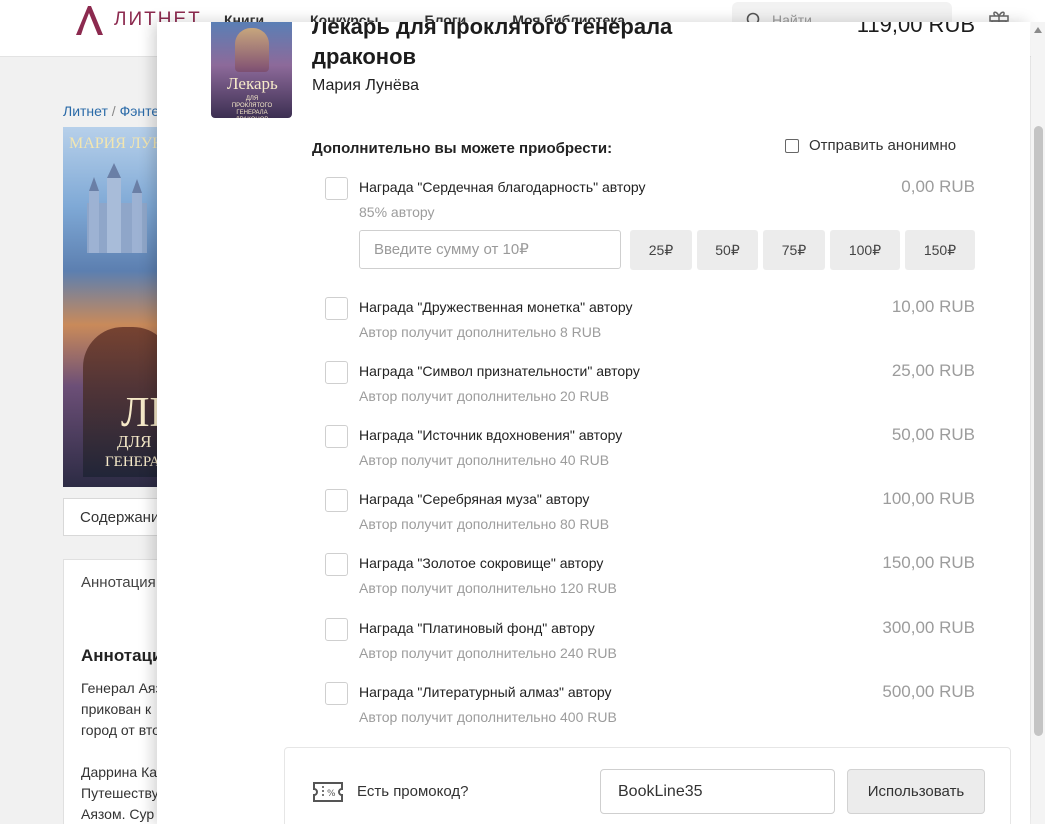  What do you see at coordinates (928, 562) in the screenshot?
I see `reward-amount: 150,00 RUB` at bounding box center [928, 562].